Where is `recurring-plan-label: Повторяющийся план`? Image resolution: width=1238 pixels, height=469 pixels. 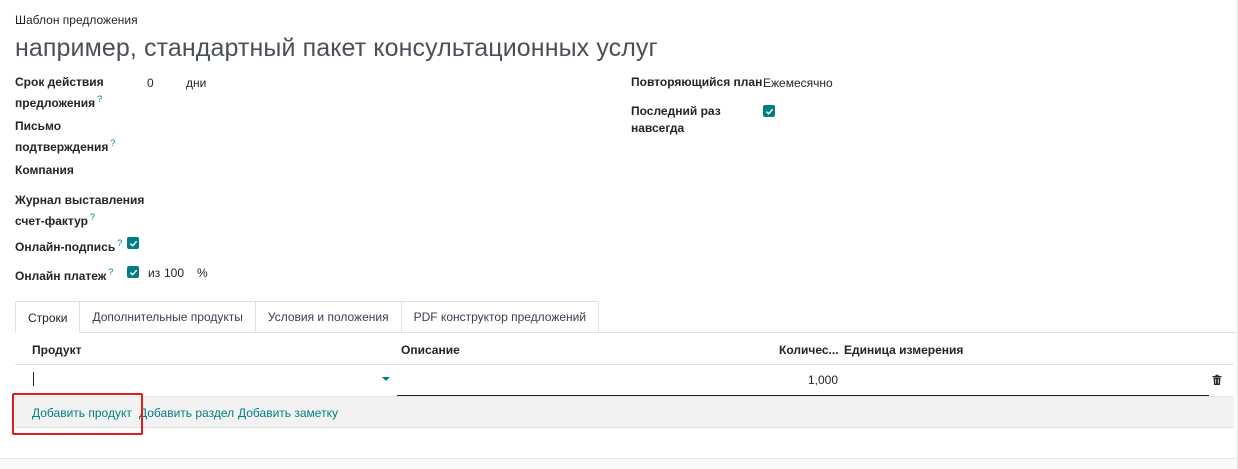
recurring-plan-label: Повторяющийся план is located at coordinates (697, 82).